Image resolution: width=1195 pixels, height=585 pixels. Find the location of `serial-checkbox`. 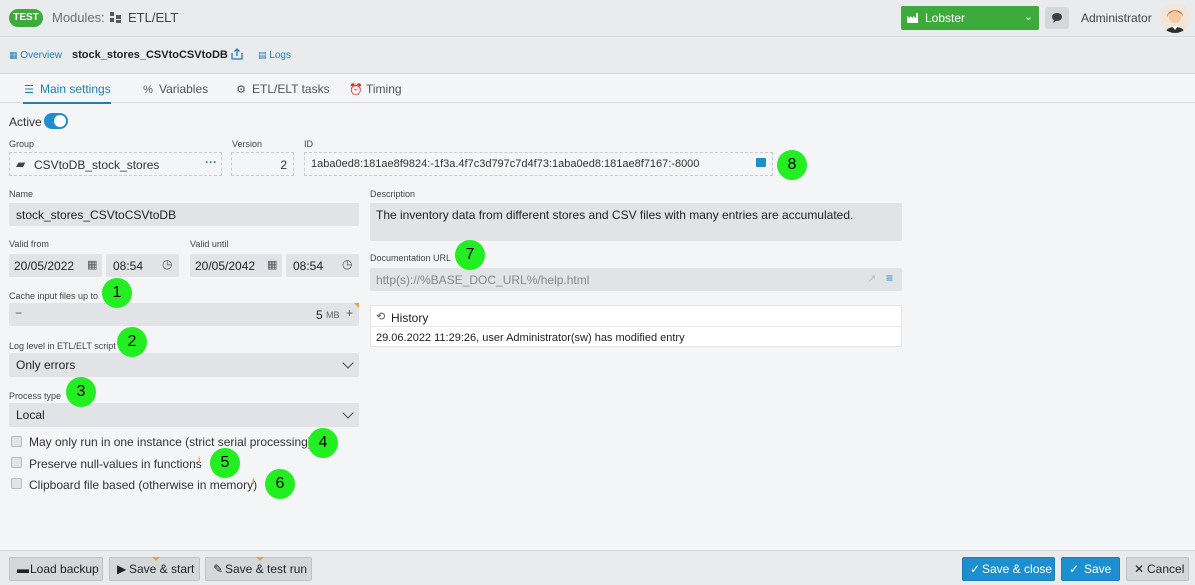

serial-checkbox is located at coordinates (16, 441).